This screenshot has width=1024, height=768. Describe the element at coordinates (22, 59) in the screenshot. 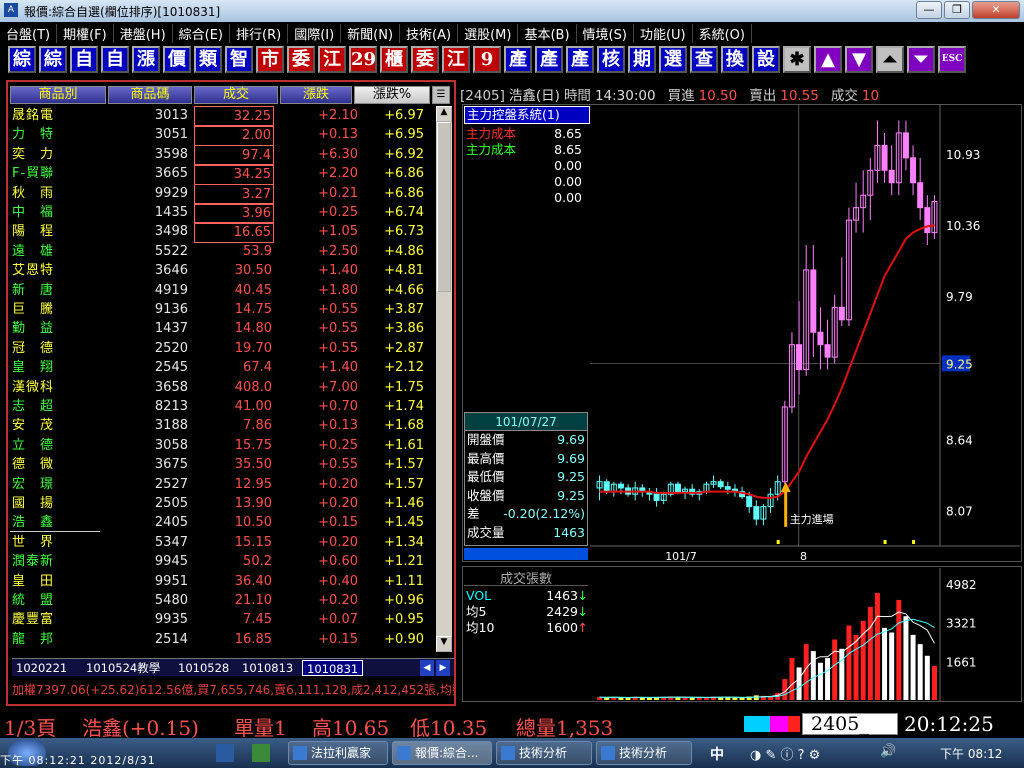

I see `toolbar-button-0: 綜` at that location.